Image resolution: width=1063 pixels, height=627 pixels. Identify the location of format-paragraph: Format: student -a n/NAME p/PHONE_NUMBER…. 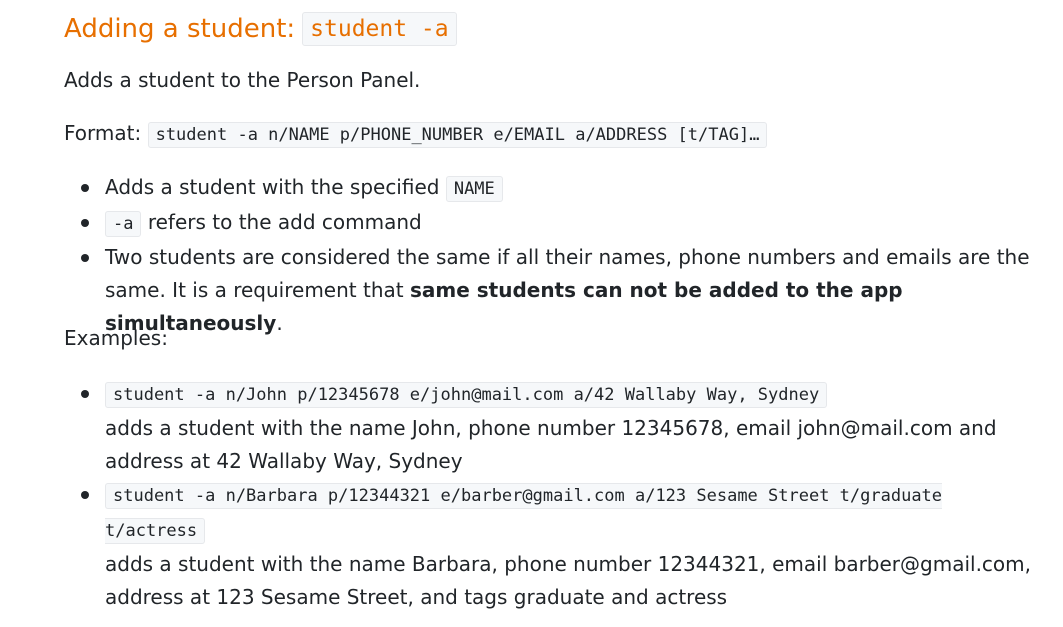
(416, 134).